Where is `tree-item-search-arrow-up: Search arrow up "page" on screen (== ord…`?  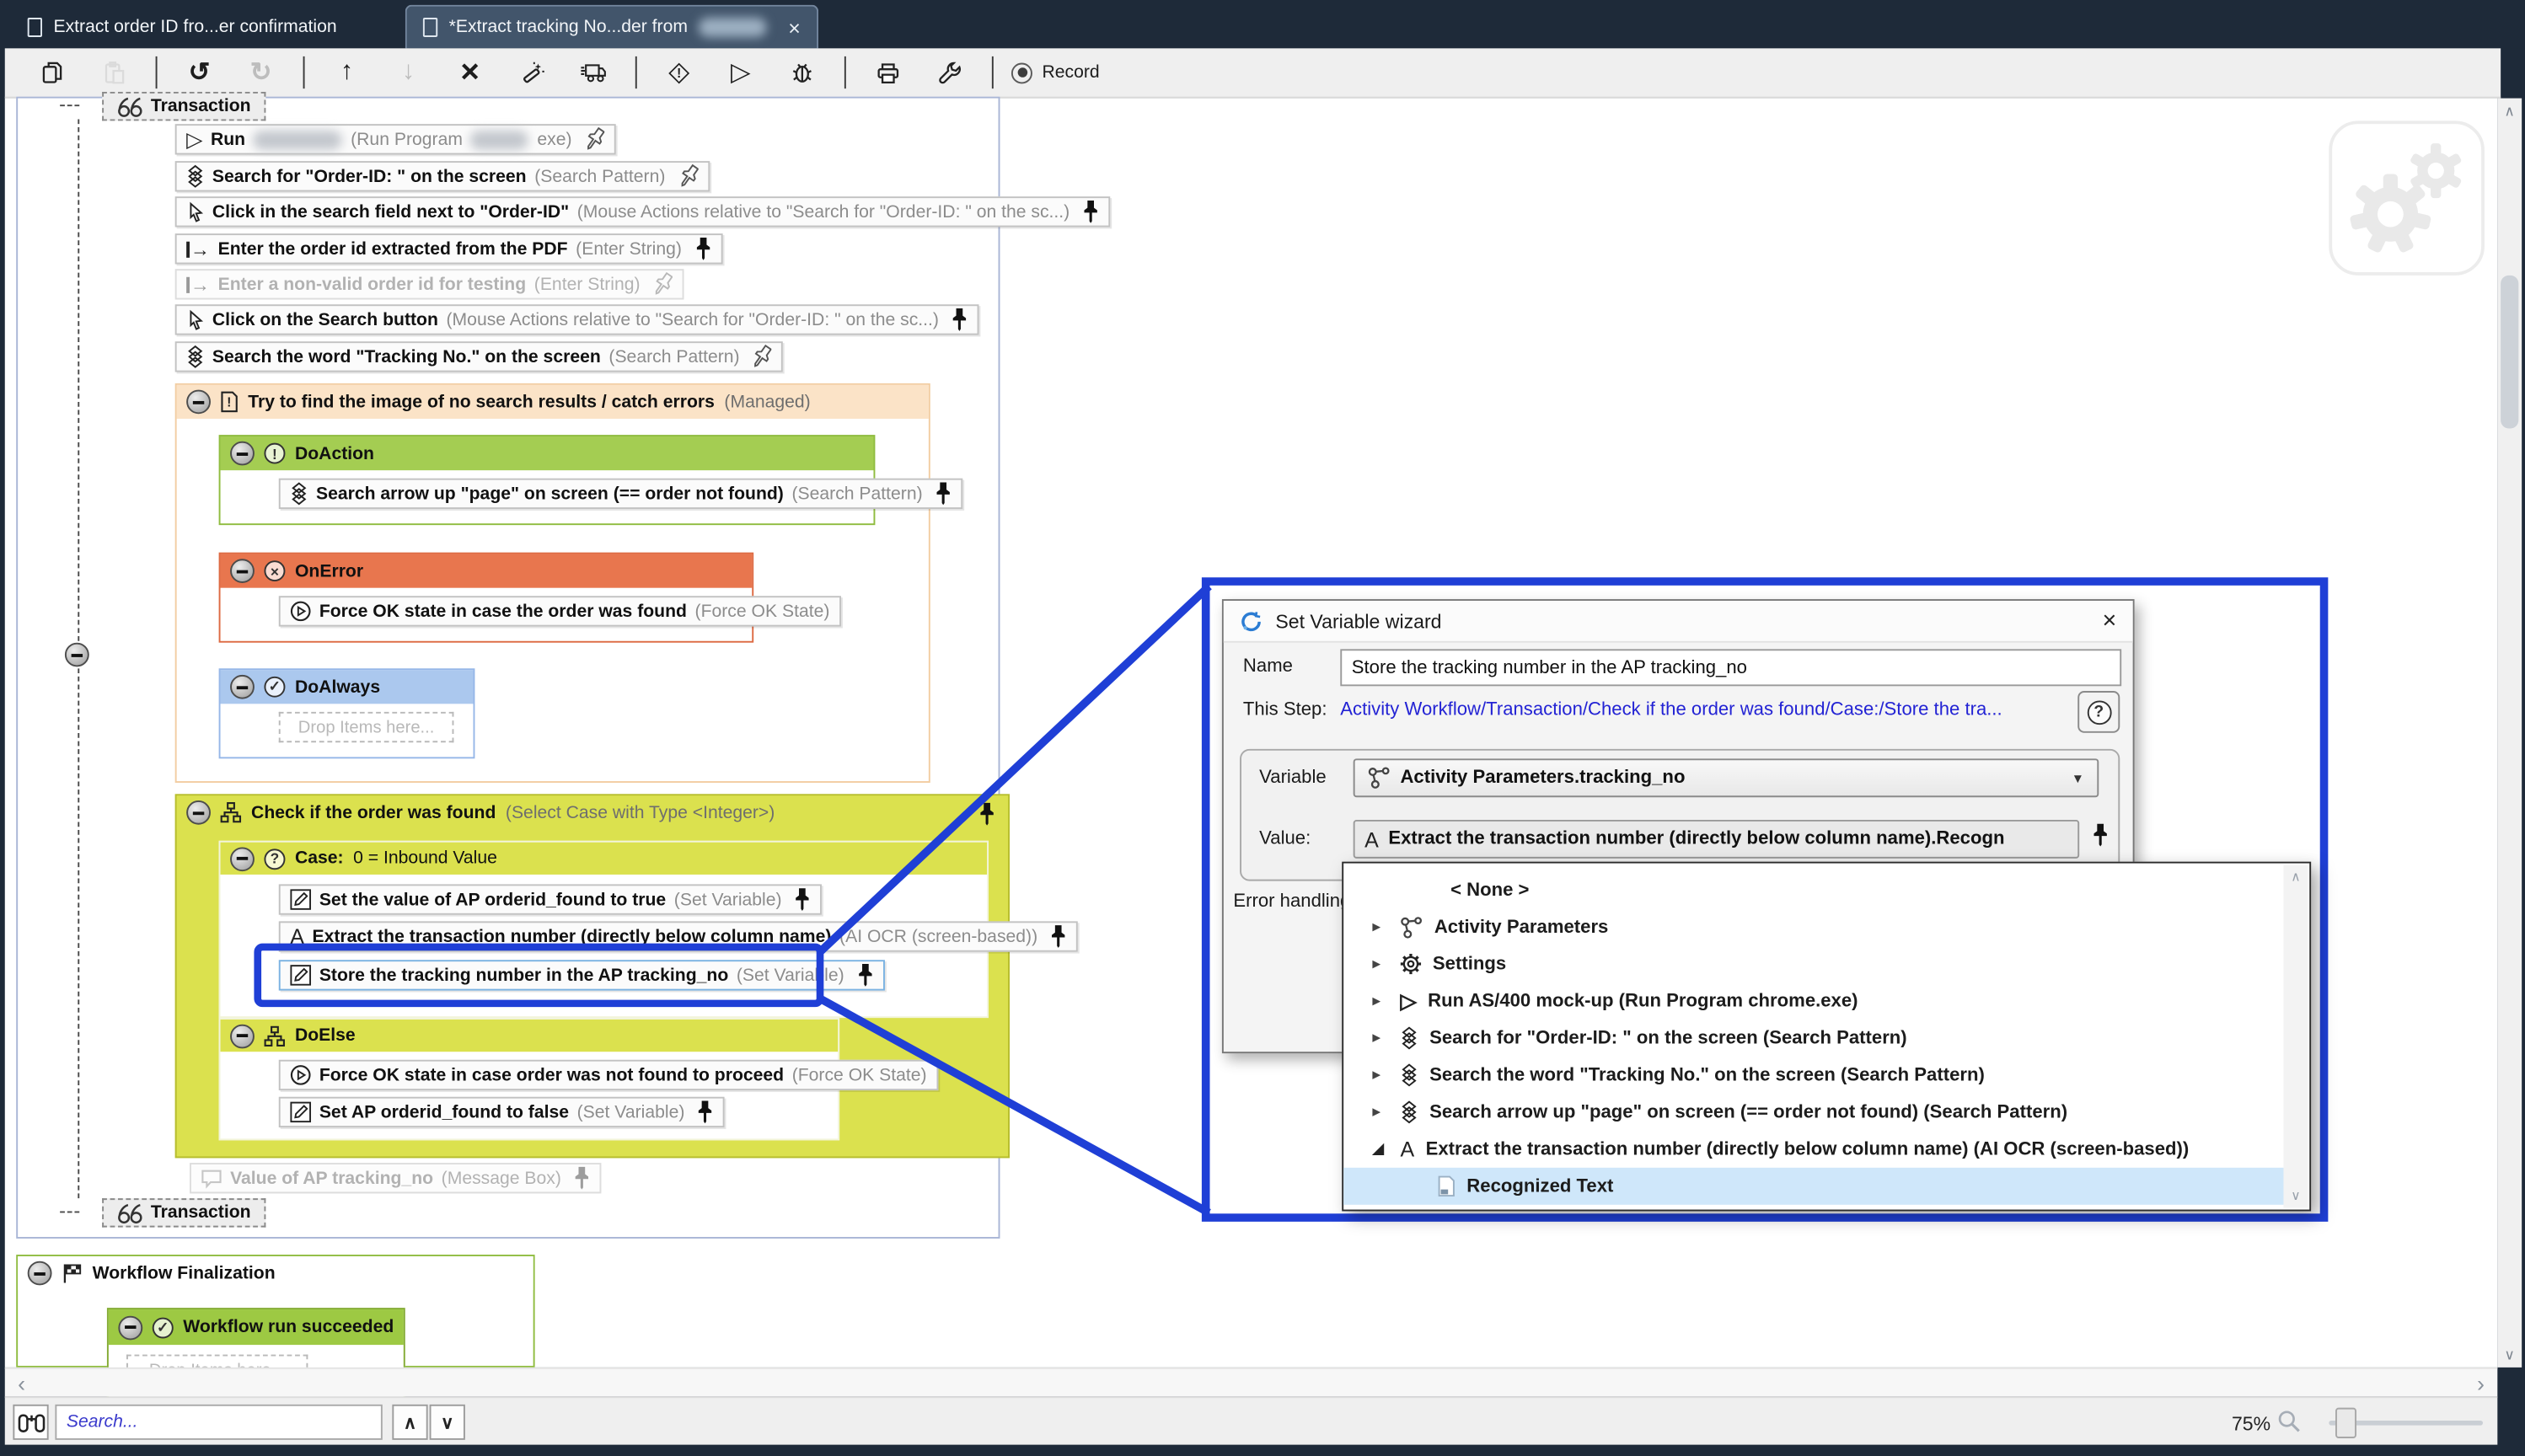
tree-item-search-arrow-up: Search arrow up "page" on screen (== ord… is located at coordinates (1813, 1112).